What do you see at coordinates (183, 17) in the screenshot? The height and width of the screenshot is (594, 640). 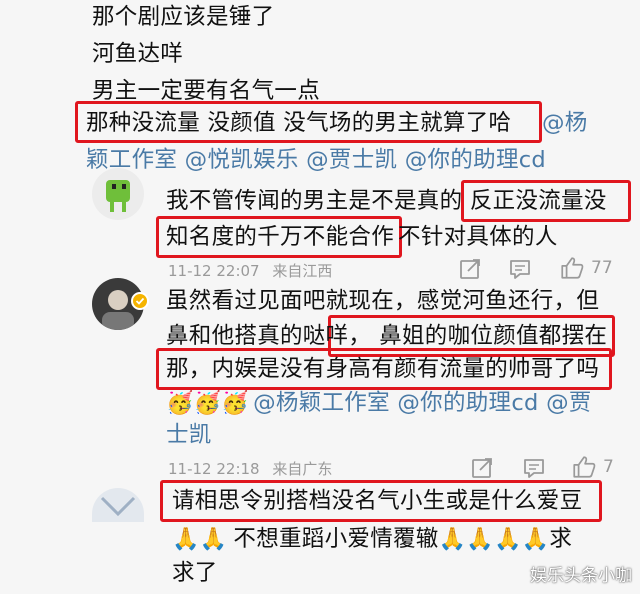 I see `comment-line: 那个剧应该是锤了` at bounding box center [183, 17].